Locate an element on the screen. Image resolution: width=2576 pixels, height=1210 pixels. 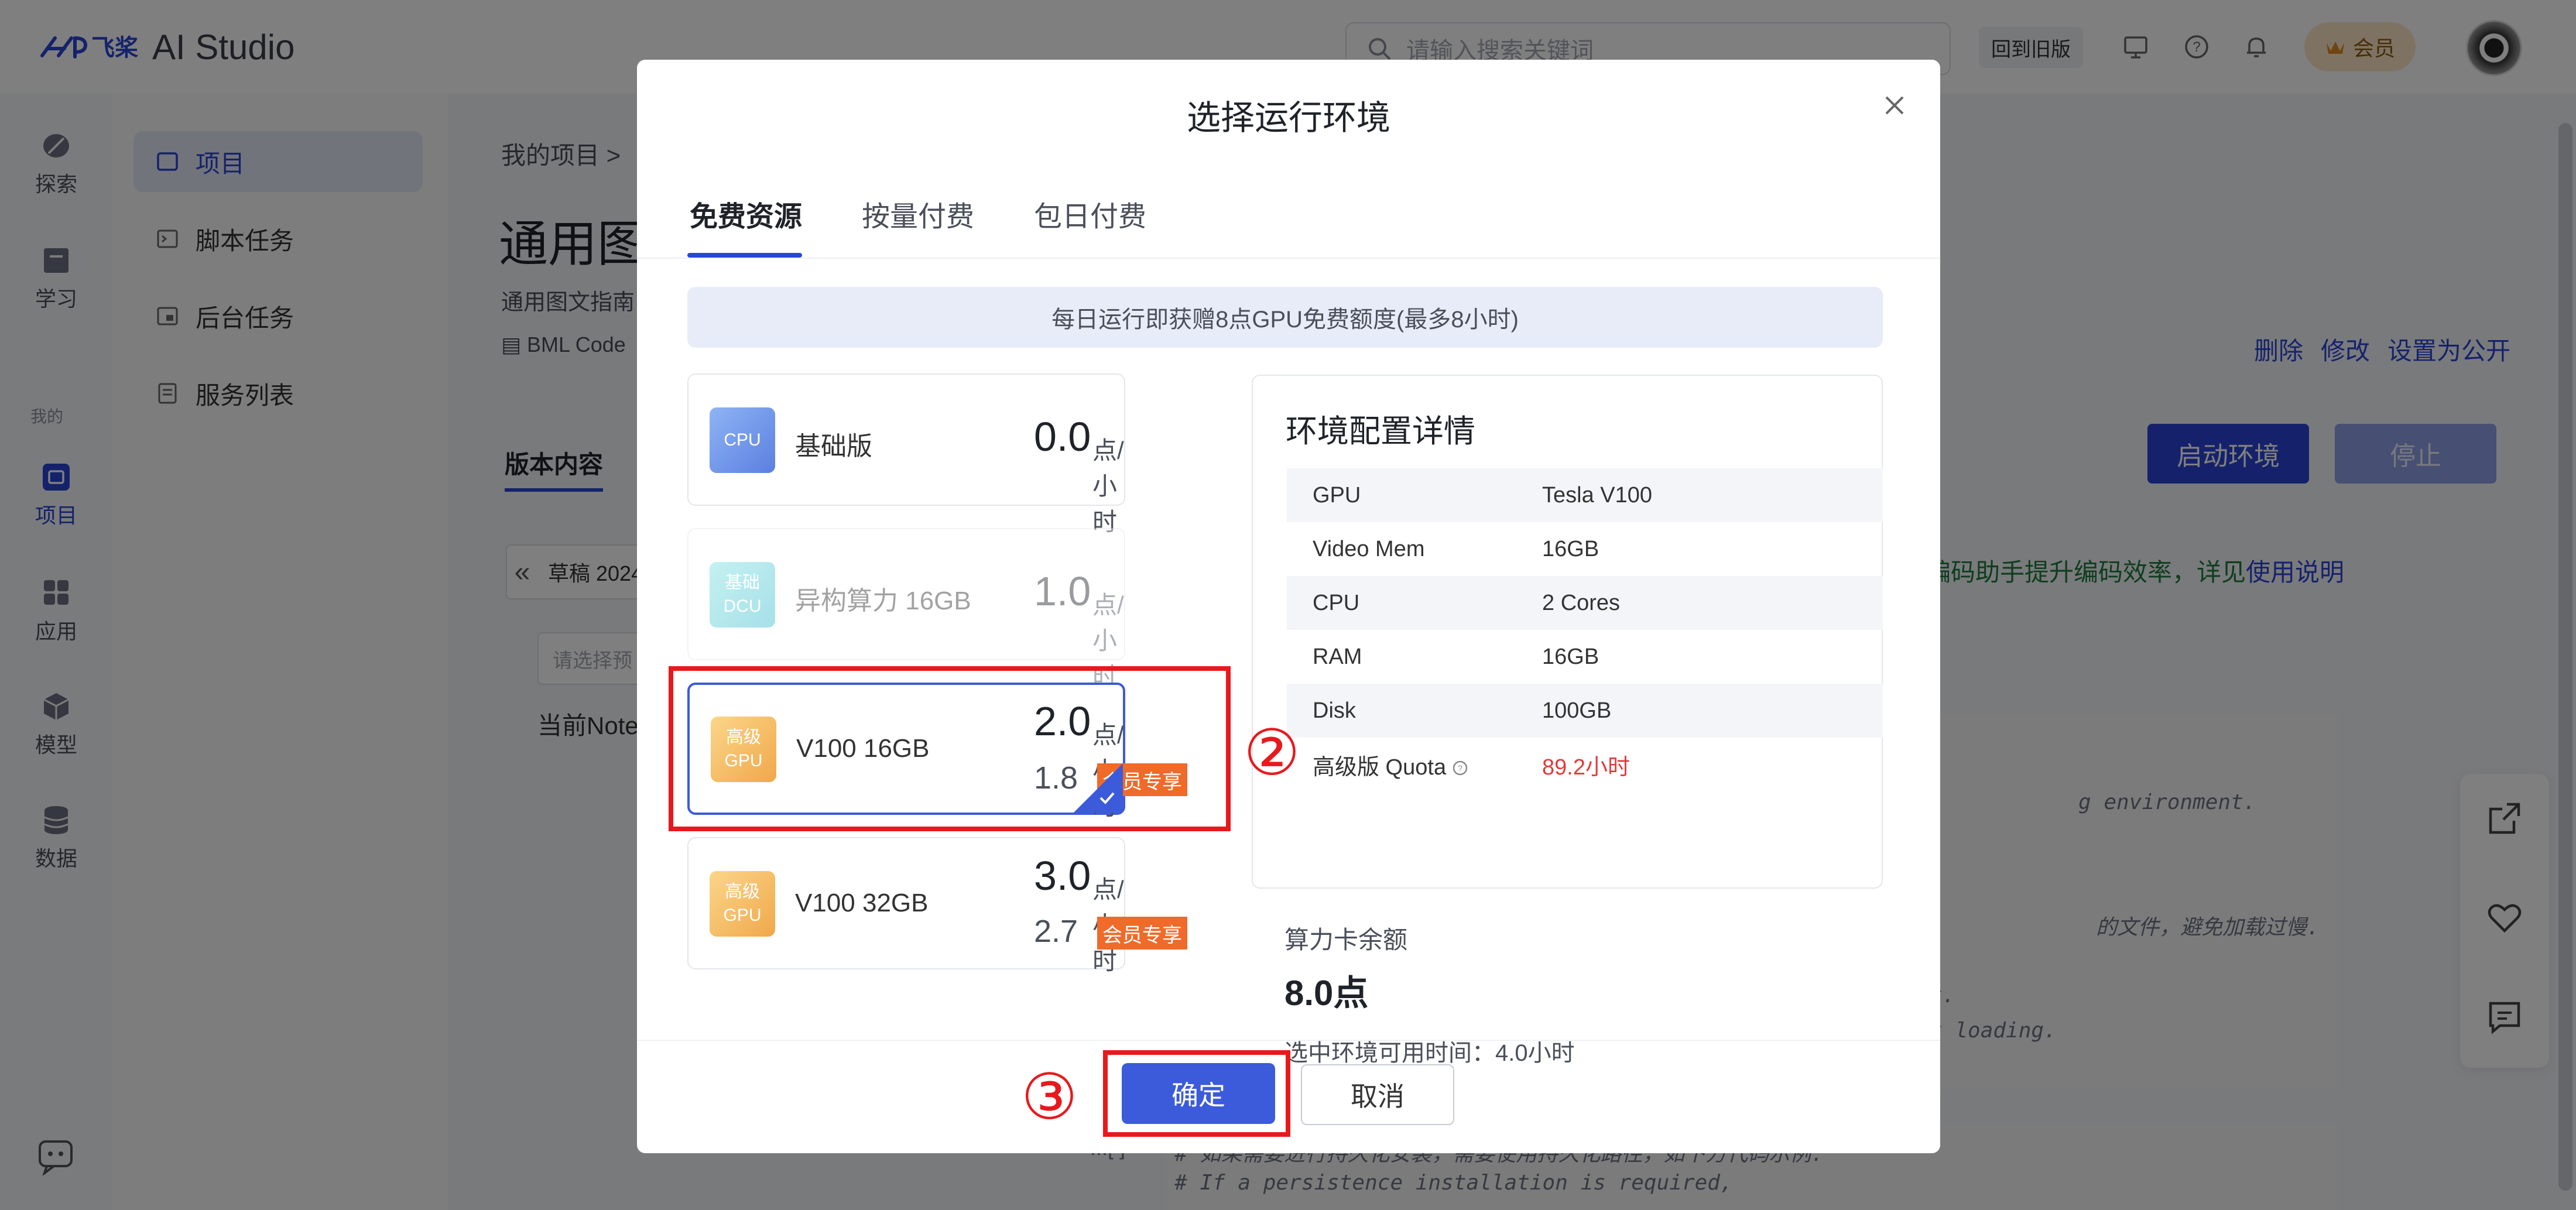
close-icon is located at coordinates (1895, 105).